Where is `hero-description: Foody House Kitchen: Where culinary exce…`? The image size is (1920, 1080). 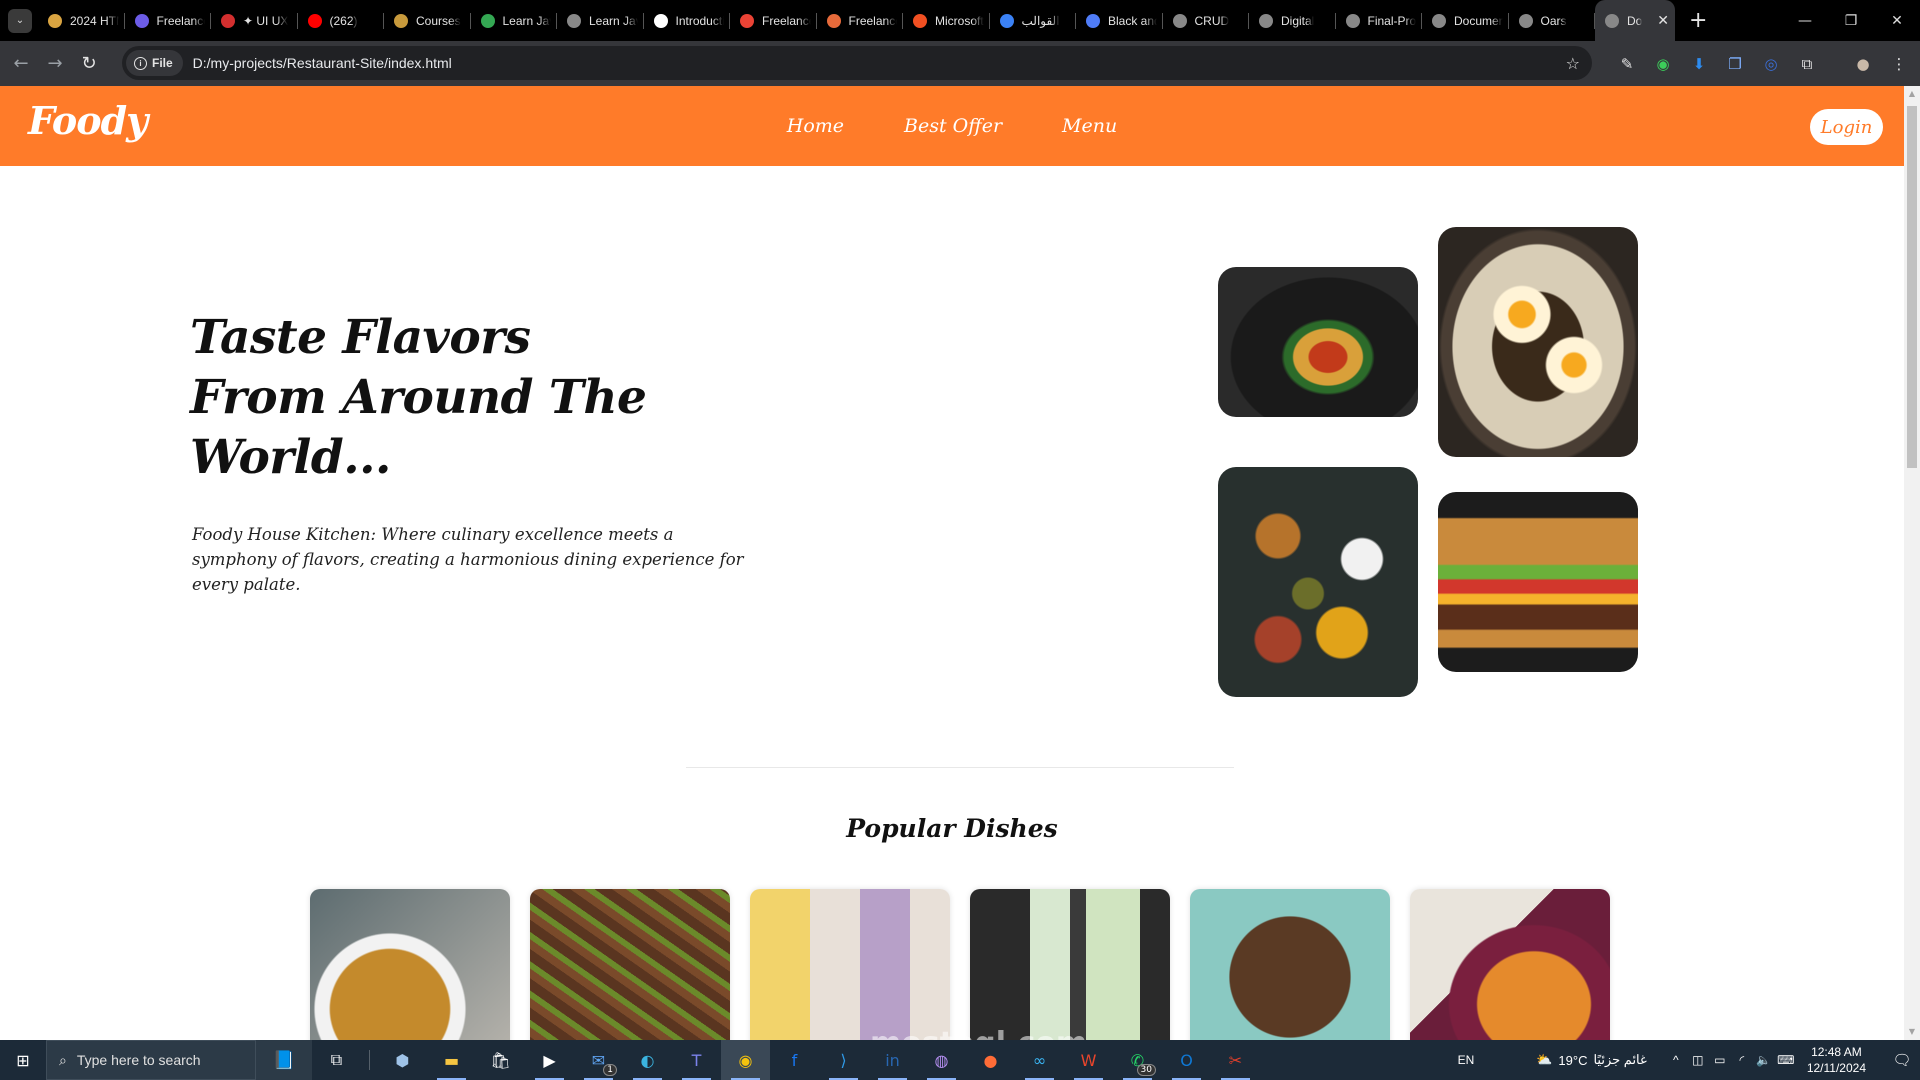
hero-description: Foody House Kitchen: Where culinary exce… is located at coordinates (468, 559).